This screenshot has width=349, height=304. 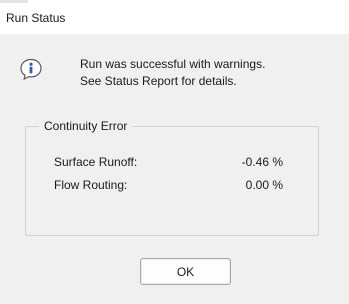 I want to click on ok-button: OK, so click(x=185, y=271).